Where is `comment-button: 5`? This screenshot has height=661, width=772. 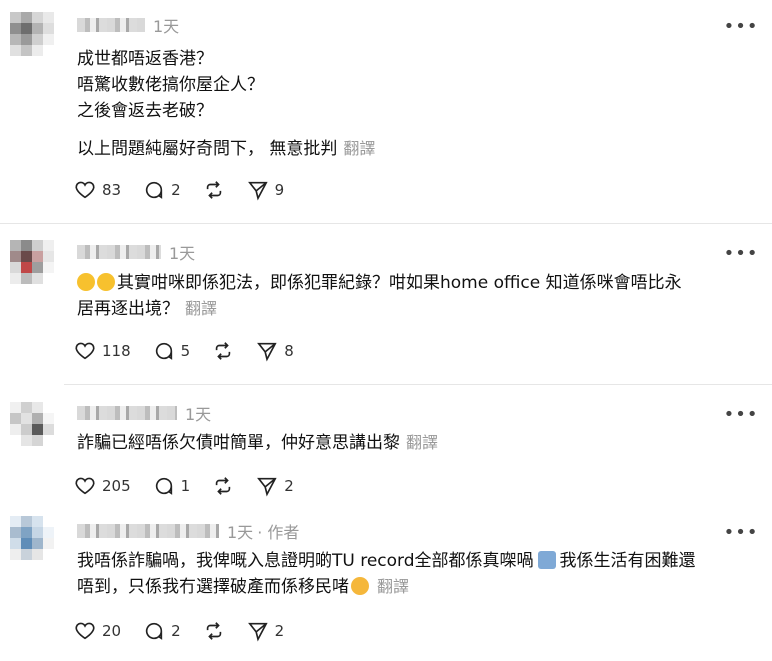
comment-button: 5 is located at coordinates (172, 351).